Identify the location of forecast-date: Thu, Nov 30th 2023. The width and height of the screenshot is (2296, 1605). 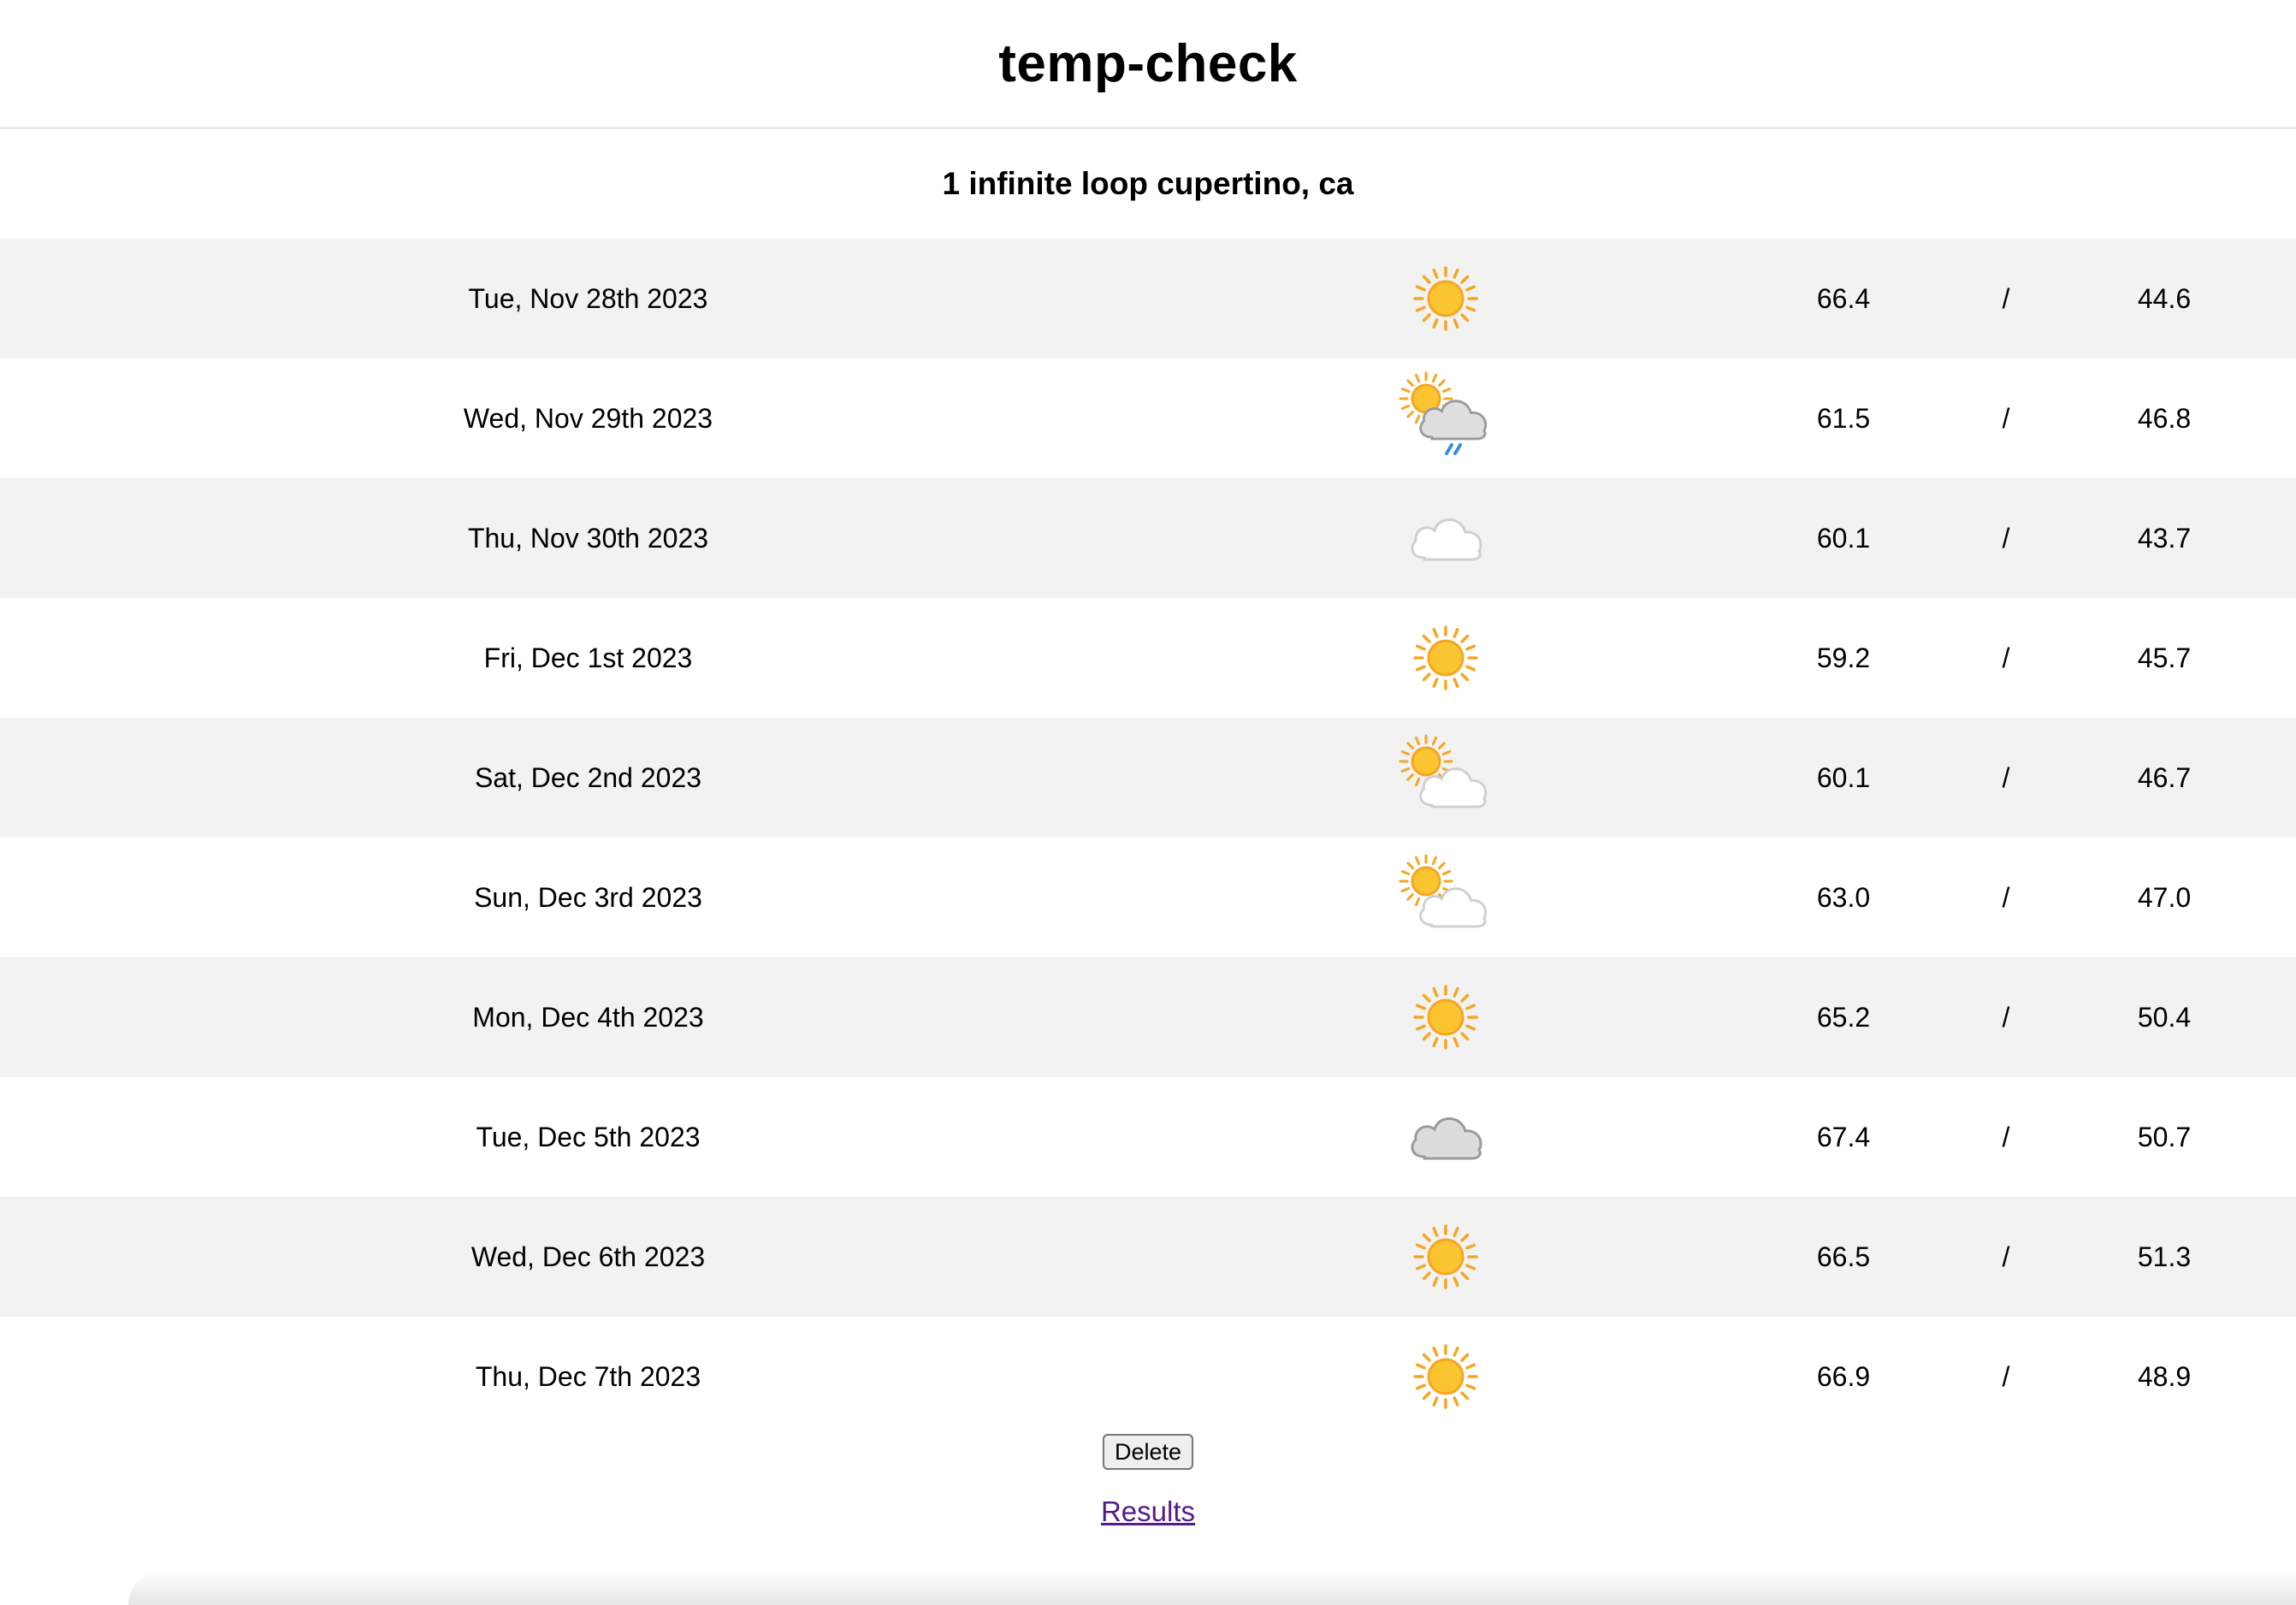
(588, 538).